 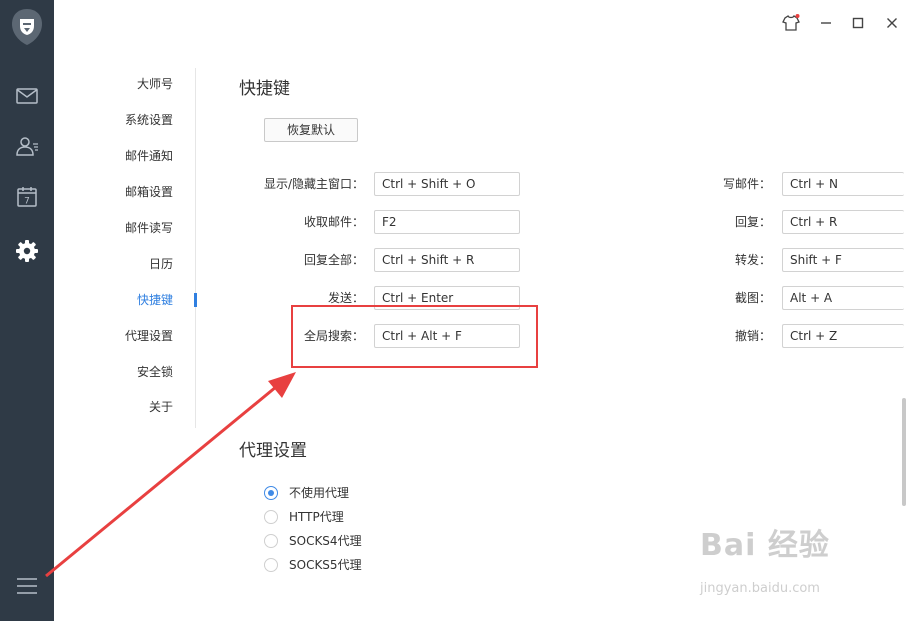 I want to click on left-rail: 7, so click(x=27, y=310).